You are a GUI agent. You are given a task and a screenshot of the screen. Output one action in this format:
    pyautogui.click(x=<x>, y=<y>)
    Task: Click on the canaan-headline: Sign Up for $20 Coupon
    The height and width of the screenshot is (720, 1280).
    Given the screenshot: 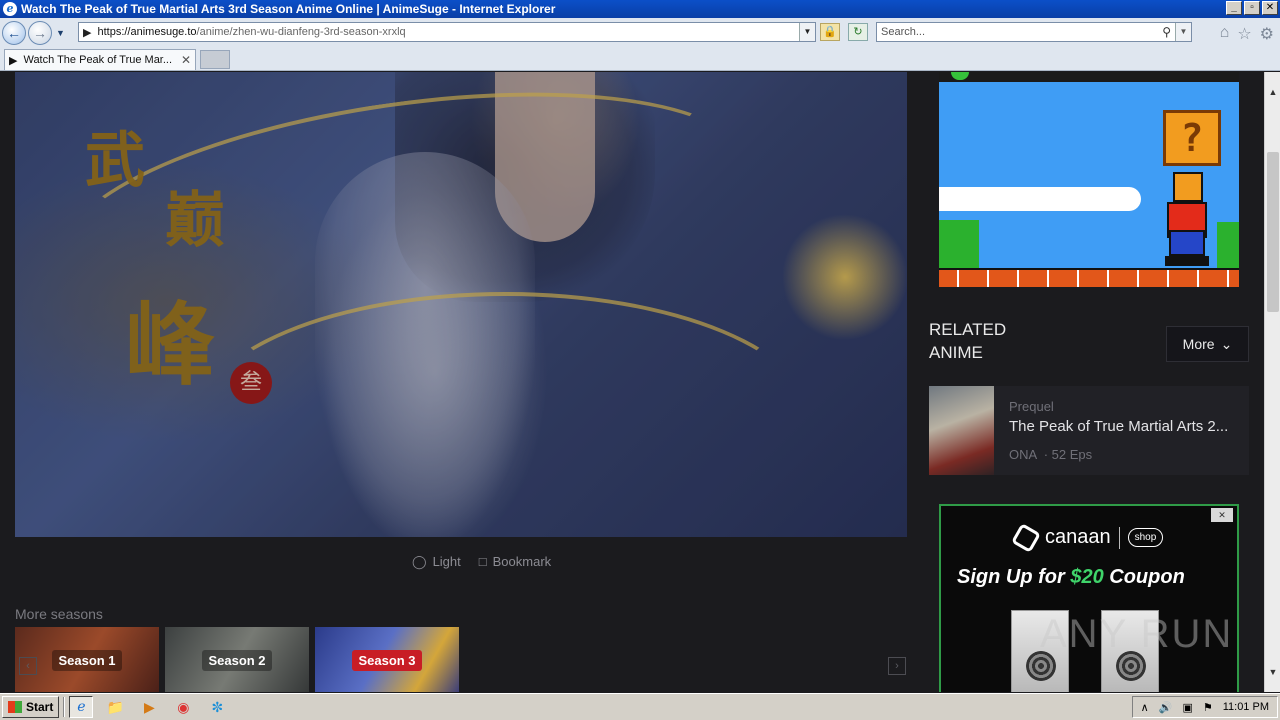 What is the action you would take?
    pyautogui.click(x=1071, y=577)
    